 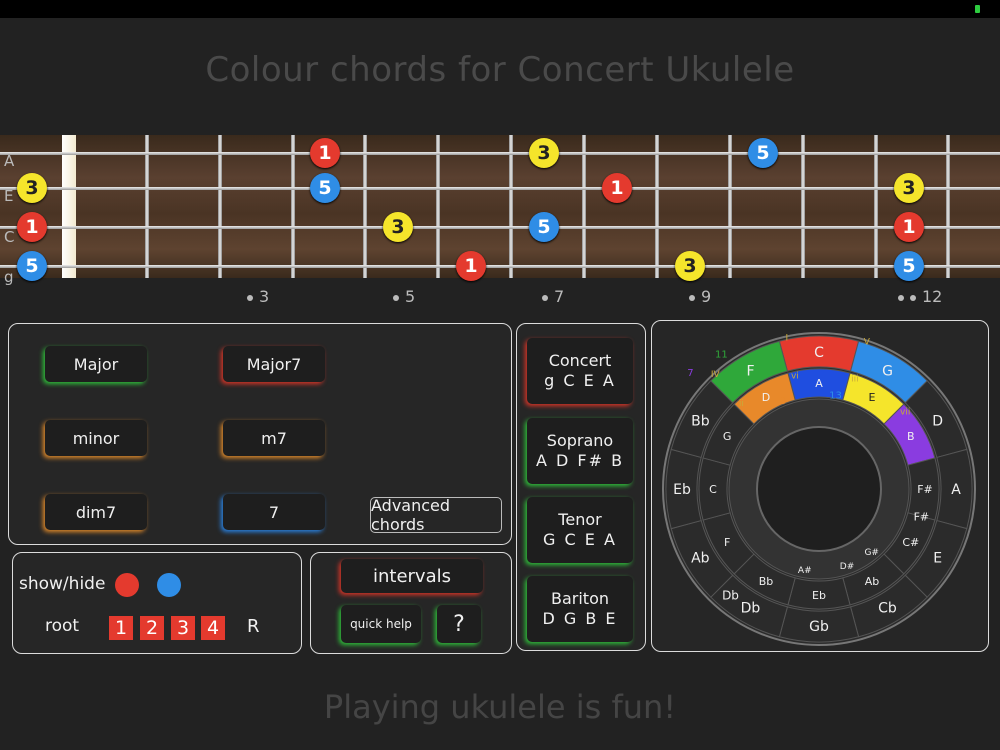 I want to click on fret-marker-number: 5, so click(x=410, y=296).